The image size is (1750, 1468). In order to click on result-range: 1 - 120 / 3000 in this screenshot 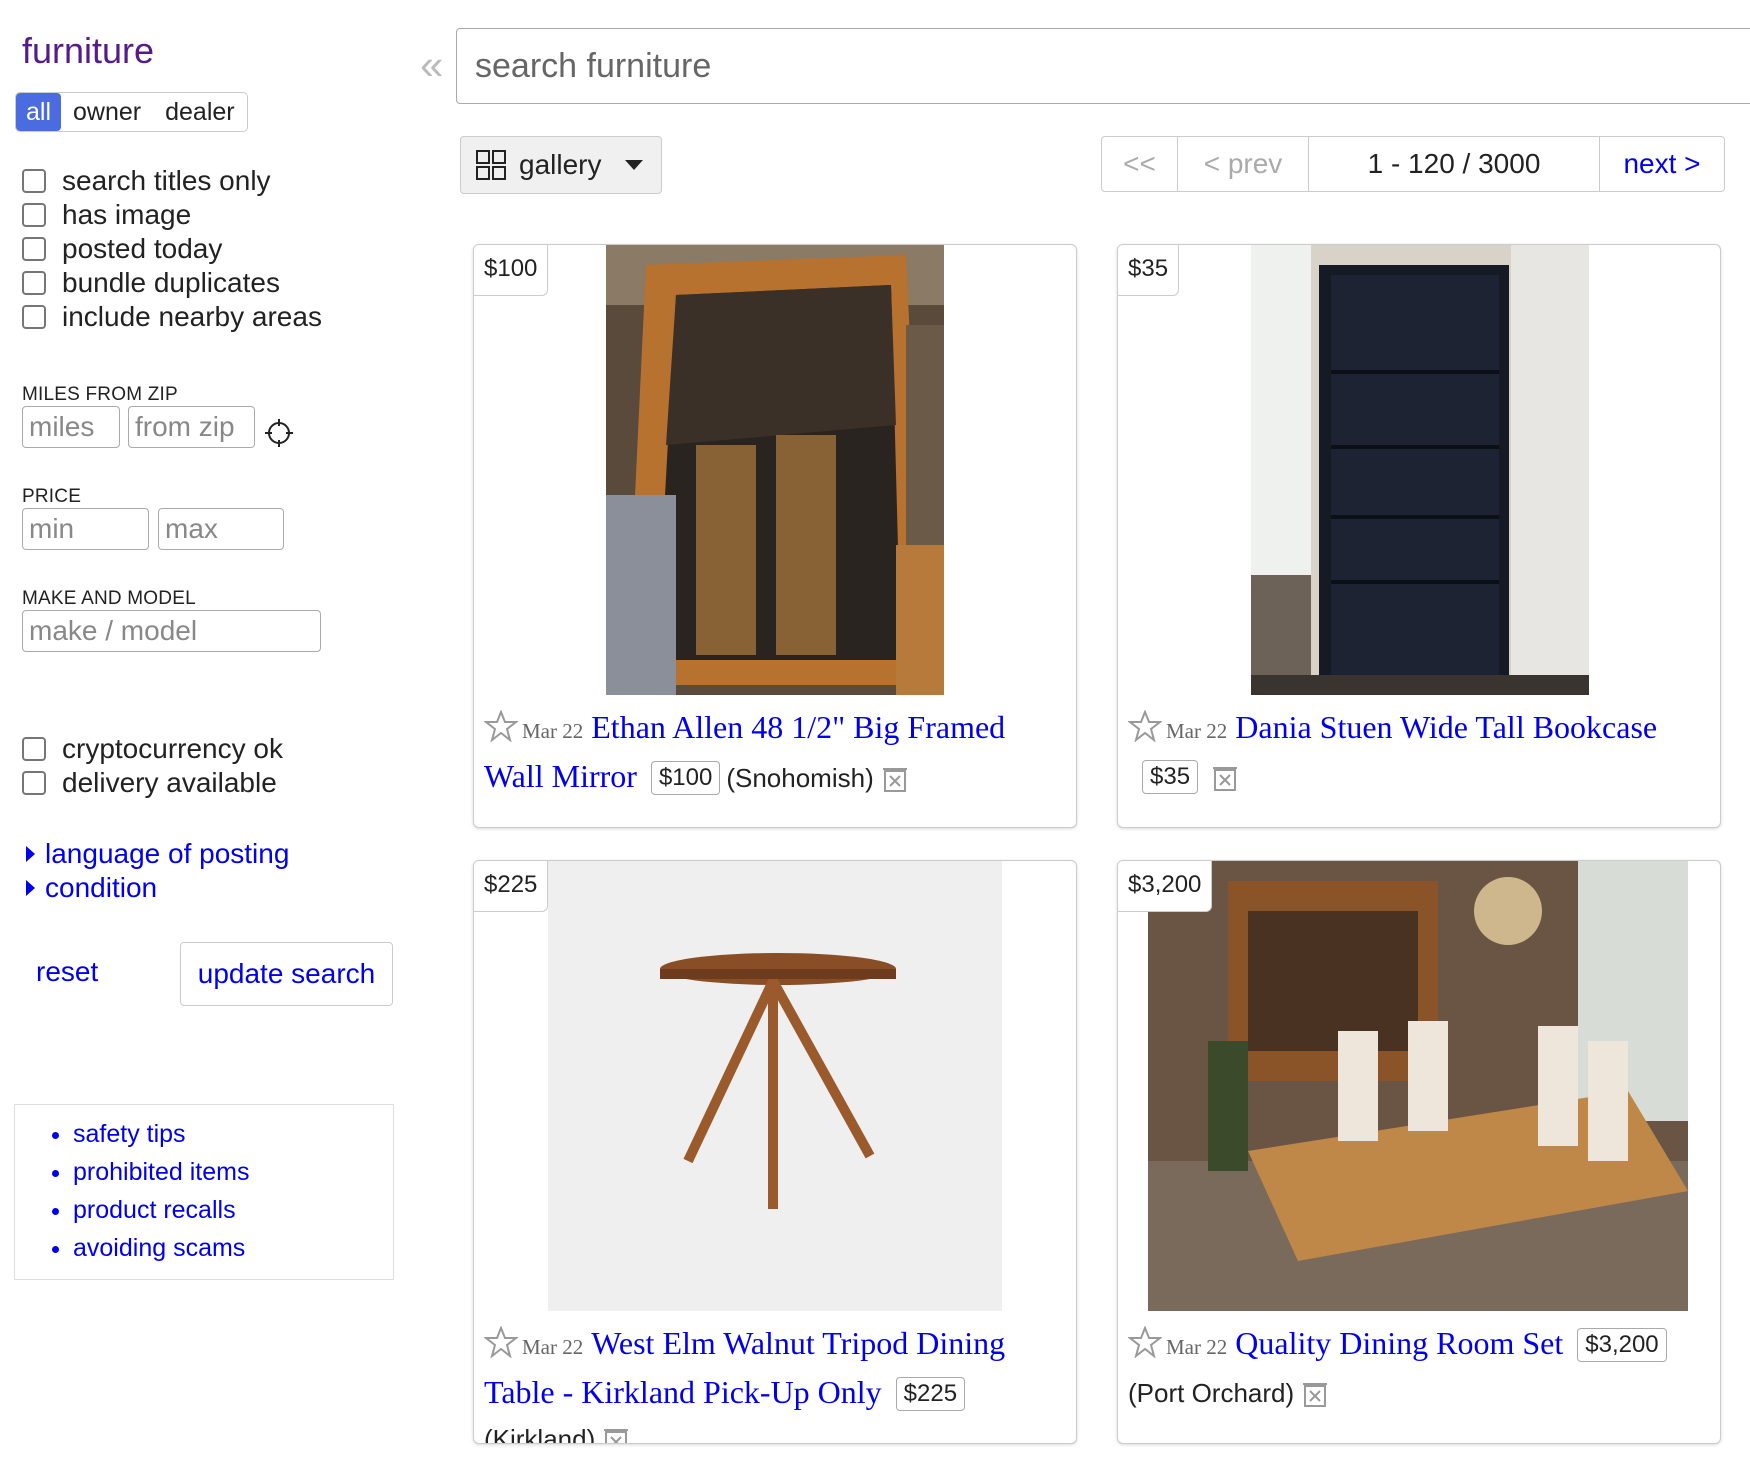, I will do `click(1454, 164)`.